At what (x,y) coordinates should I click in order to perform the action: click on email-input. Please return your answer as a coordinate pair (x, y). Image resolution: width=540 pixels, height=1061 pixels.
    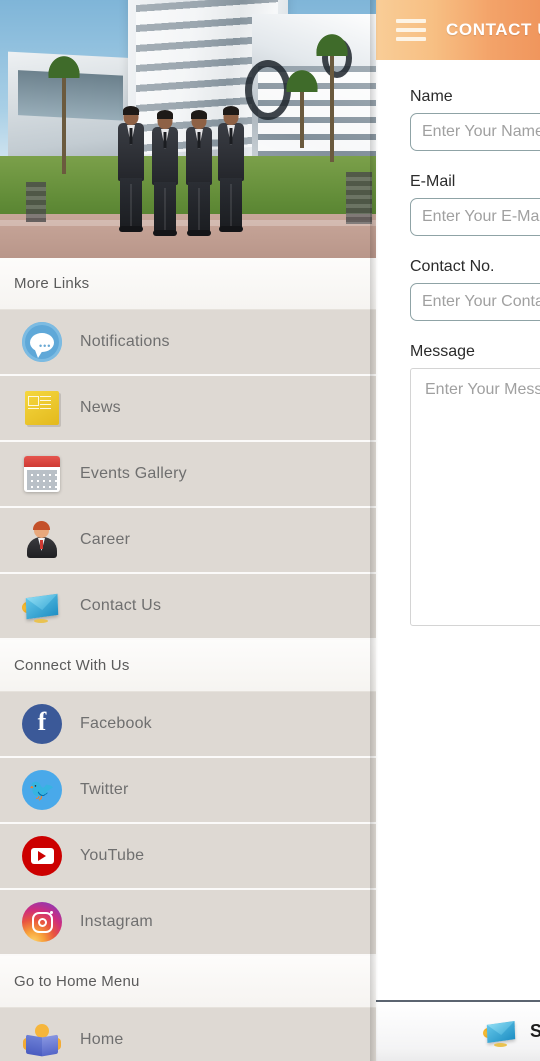
    Looking at the image, I should click on (475, 217).